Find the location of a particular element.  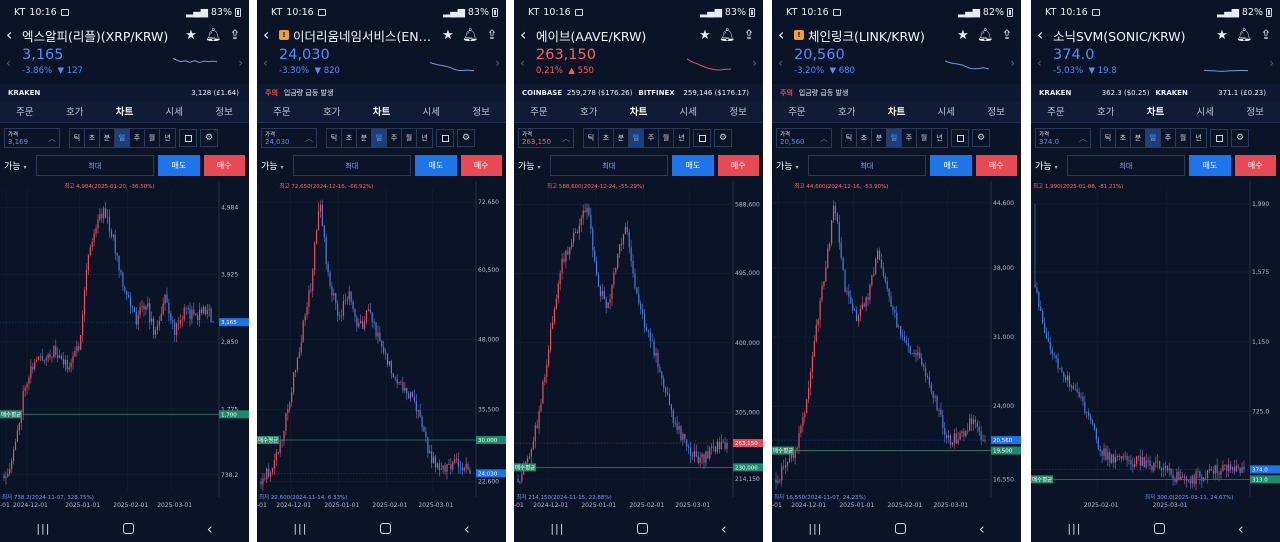

coin-title: 엑스알피(리플)(XRP/KRW) is located at coordinates (100, 35).